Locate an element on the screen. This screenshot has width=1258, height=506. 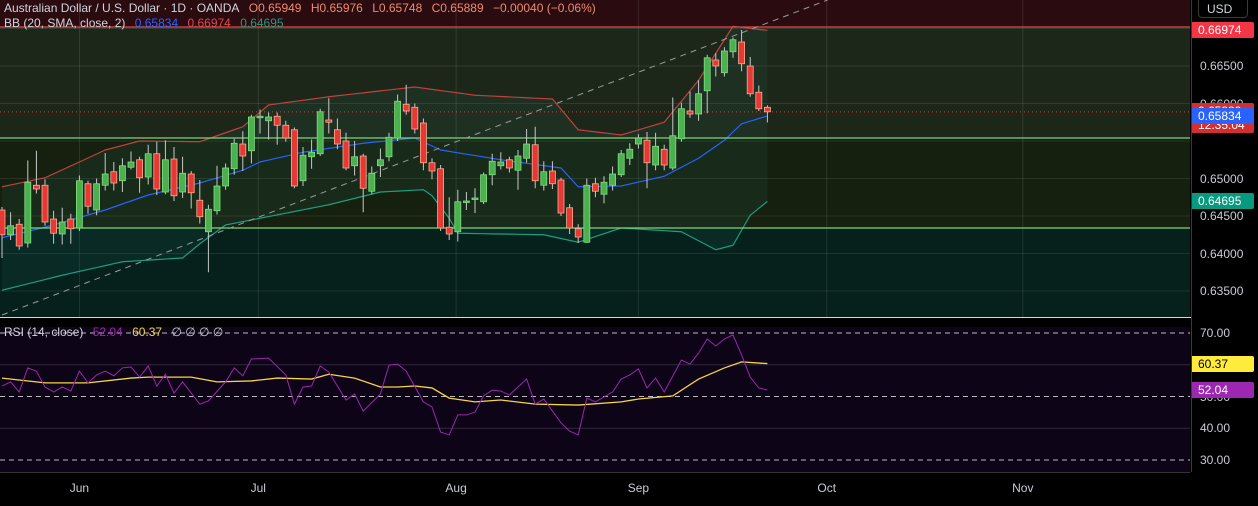
rsi-ma-value: 60.37 is located at coordinates (147, 332).